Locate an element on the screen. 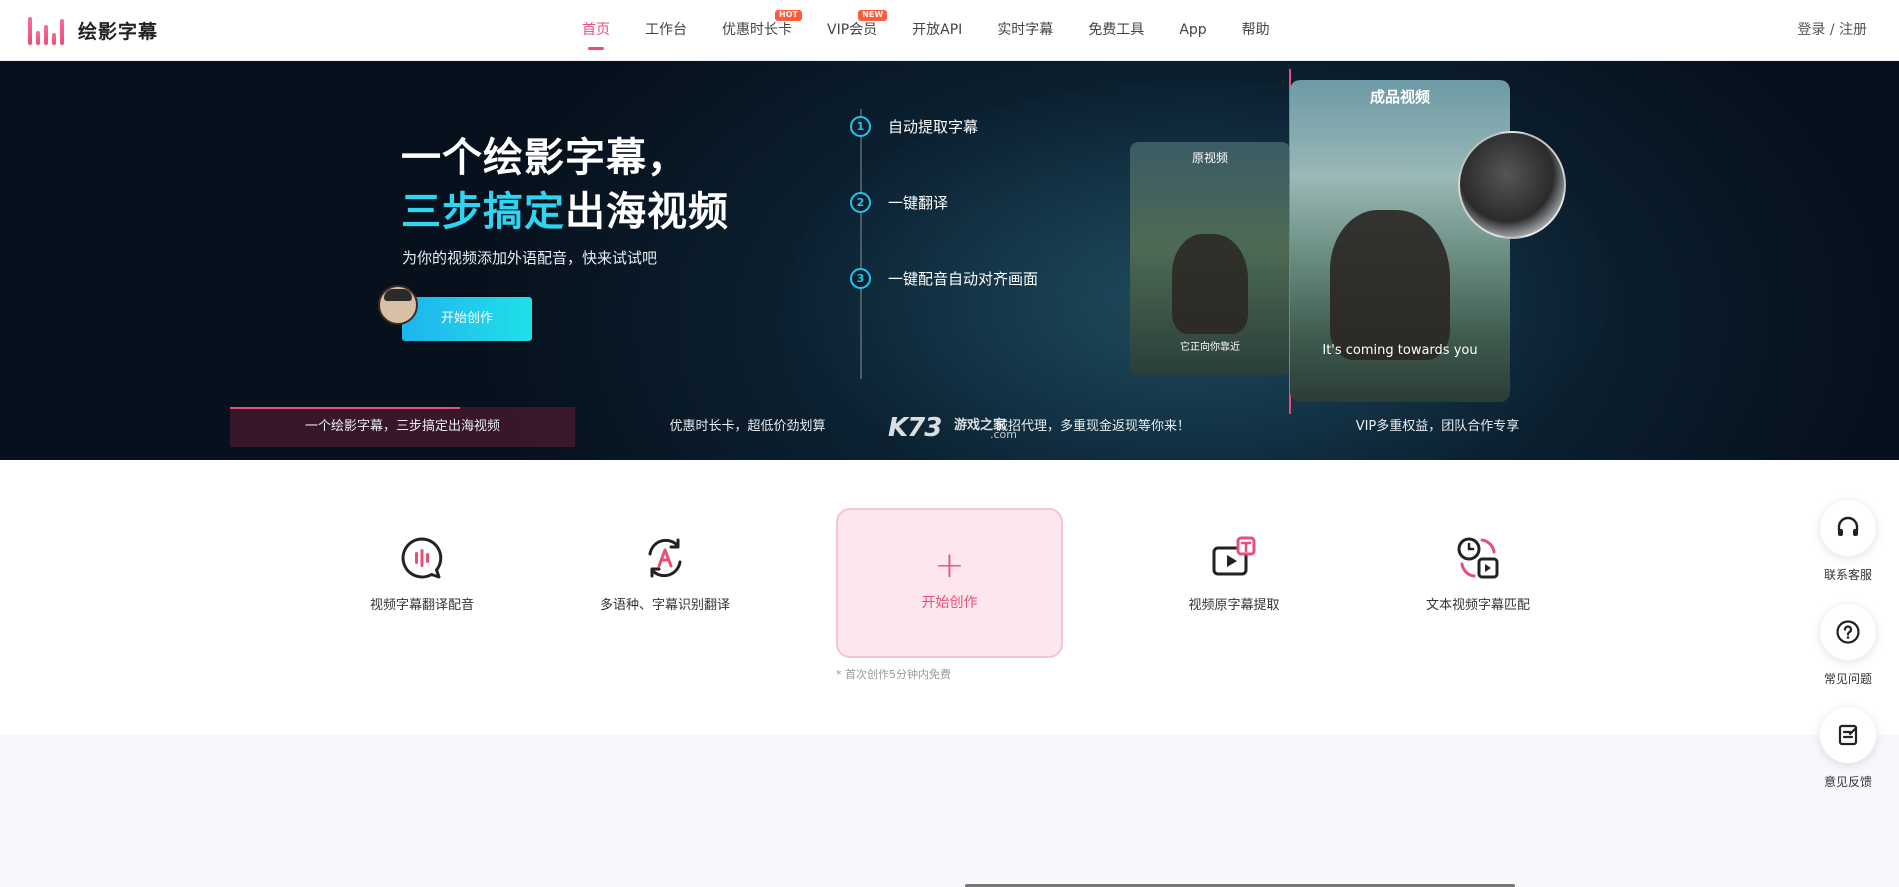 The image size is (1899, 887). start-create-button: 开始创作 is located at coordinates (467, 319).